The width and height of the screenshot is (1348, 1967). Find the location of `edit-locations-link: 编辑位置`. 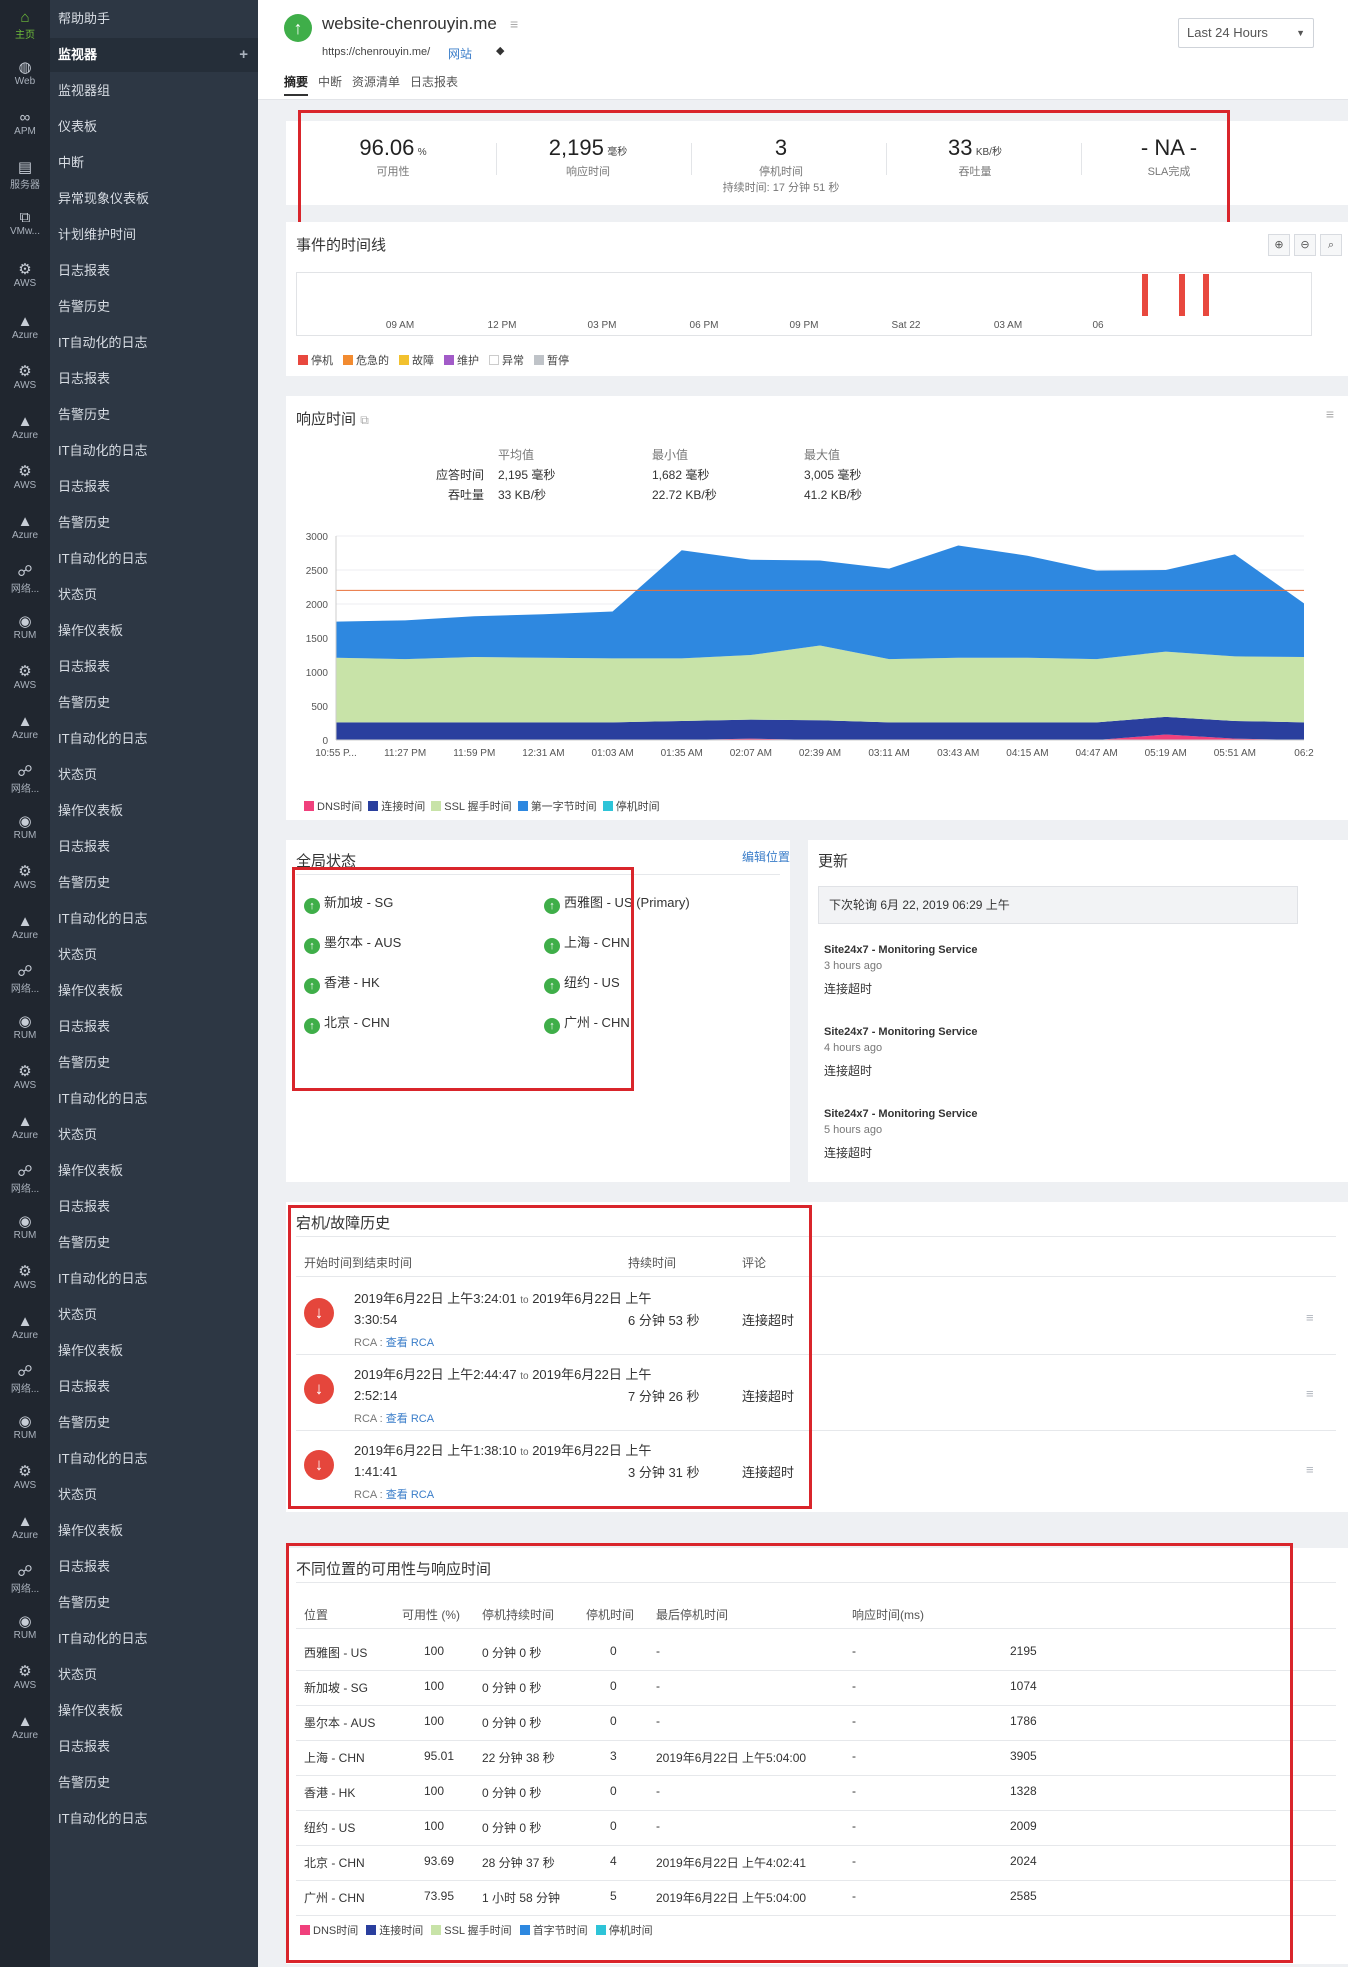

edit-locations-link: 编辑位置 is located at coordinates (766, 856).